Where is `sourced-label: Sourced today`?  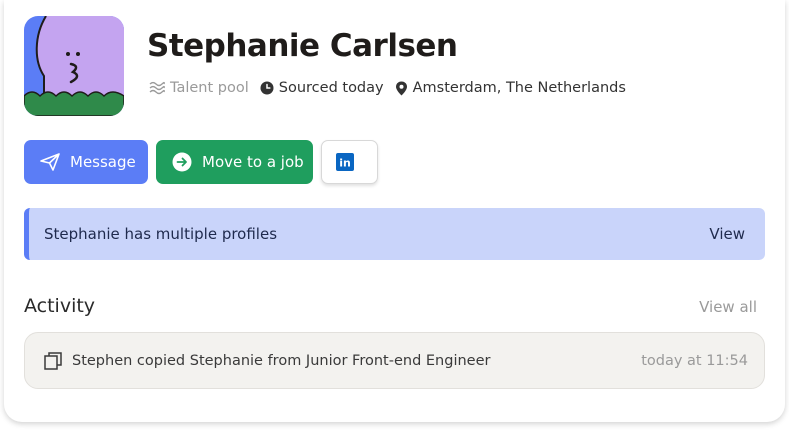 sourced-label: Sourced today is located at coordinates (331, 88).